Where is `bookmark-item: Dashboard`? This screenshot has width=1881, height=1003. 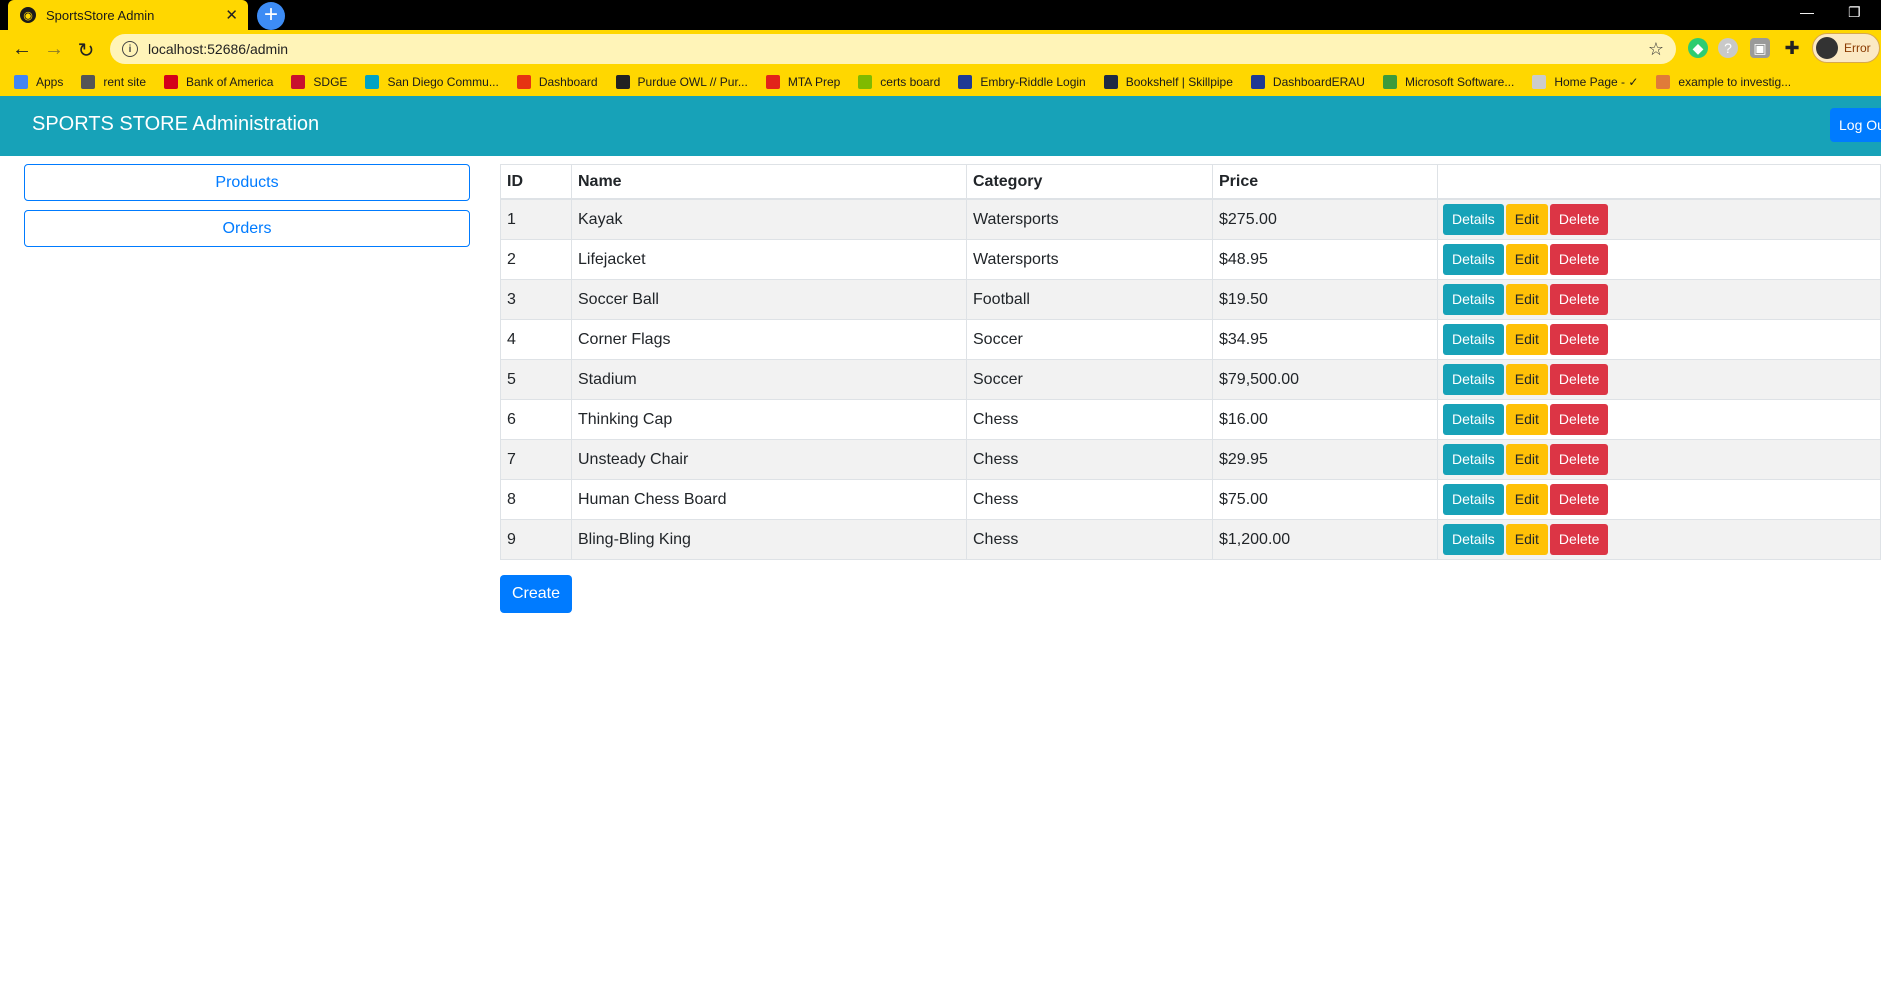
bookmark-item: Dashboard is located at coordinates (557, 82).